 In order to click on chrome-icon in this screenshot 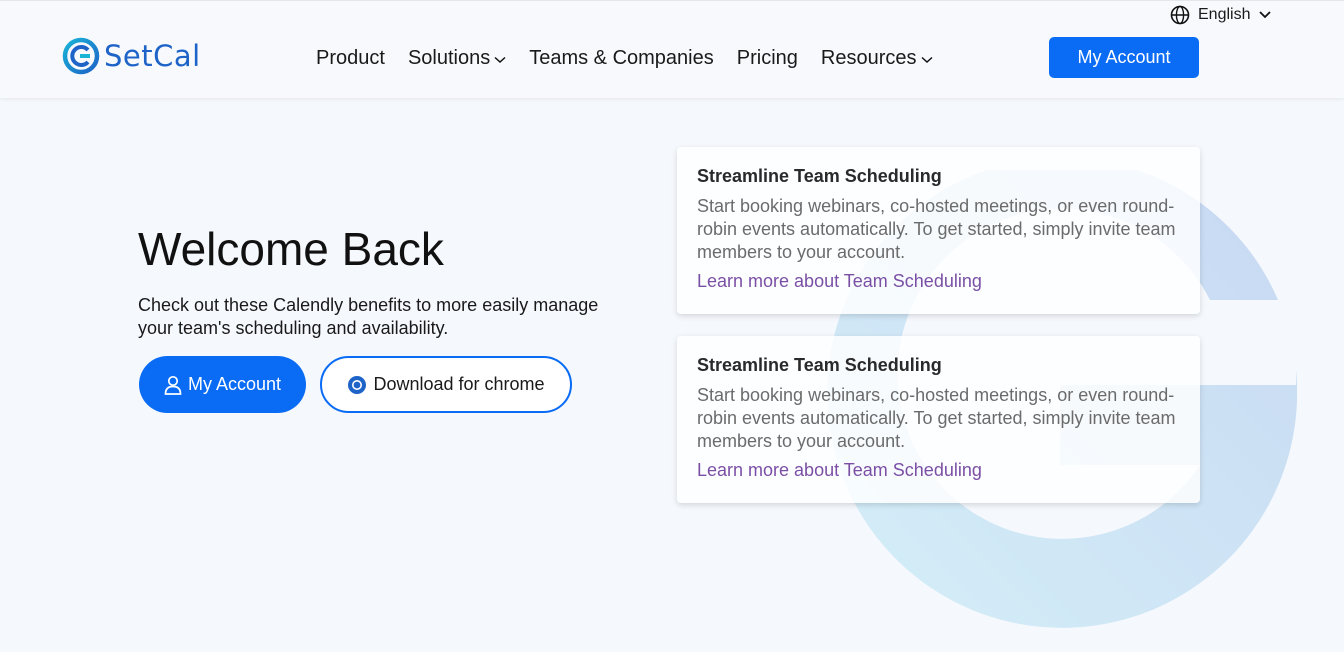, I will do `click(357, 384)`.